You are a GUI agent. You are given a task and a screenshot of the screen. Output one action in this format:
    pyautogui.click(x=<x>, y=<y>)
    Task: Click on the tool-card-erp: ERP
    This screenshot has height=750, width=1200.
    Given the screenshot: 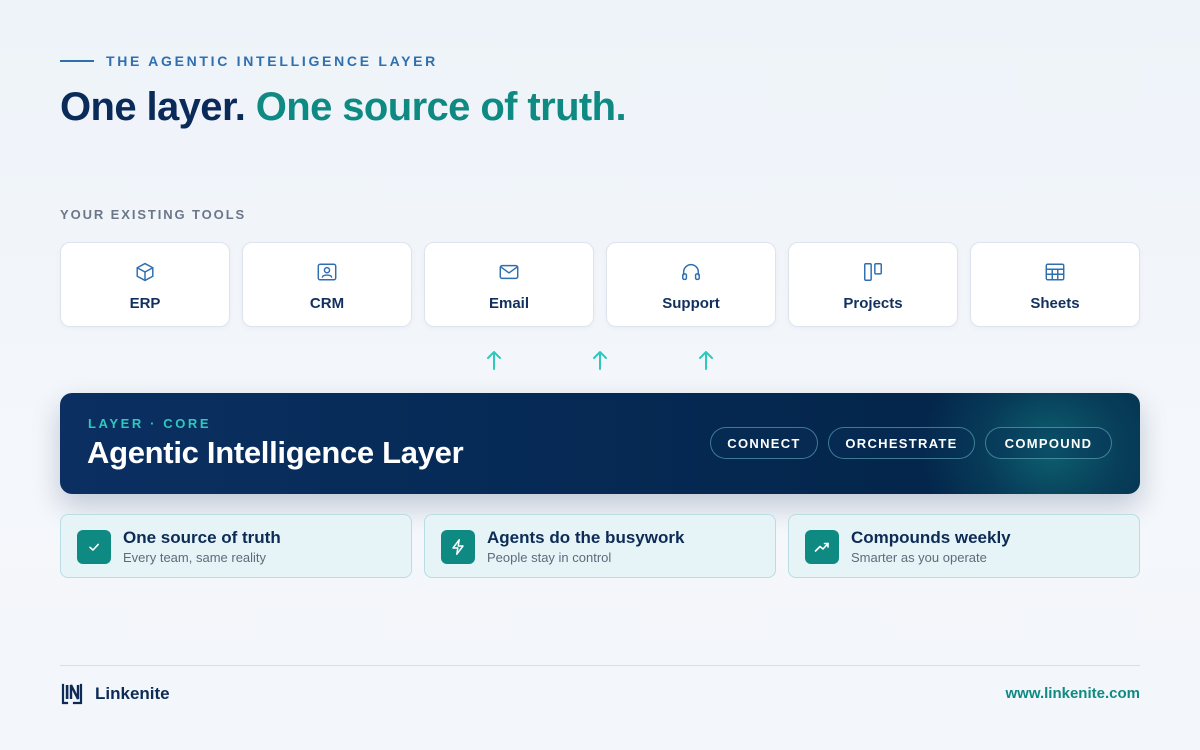 What is the action you would take?
    pyautogui.click(x=145, y=284)
    